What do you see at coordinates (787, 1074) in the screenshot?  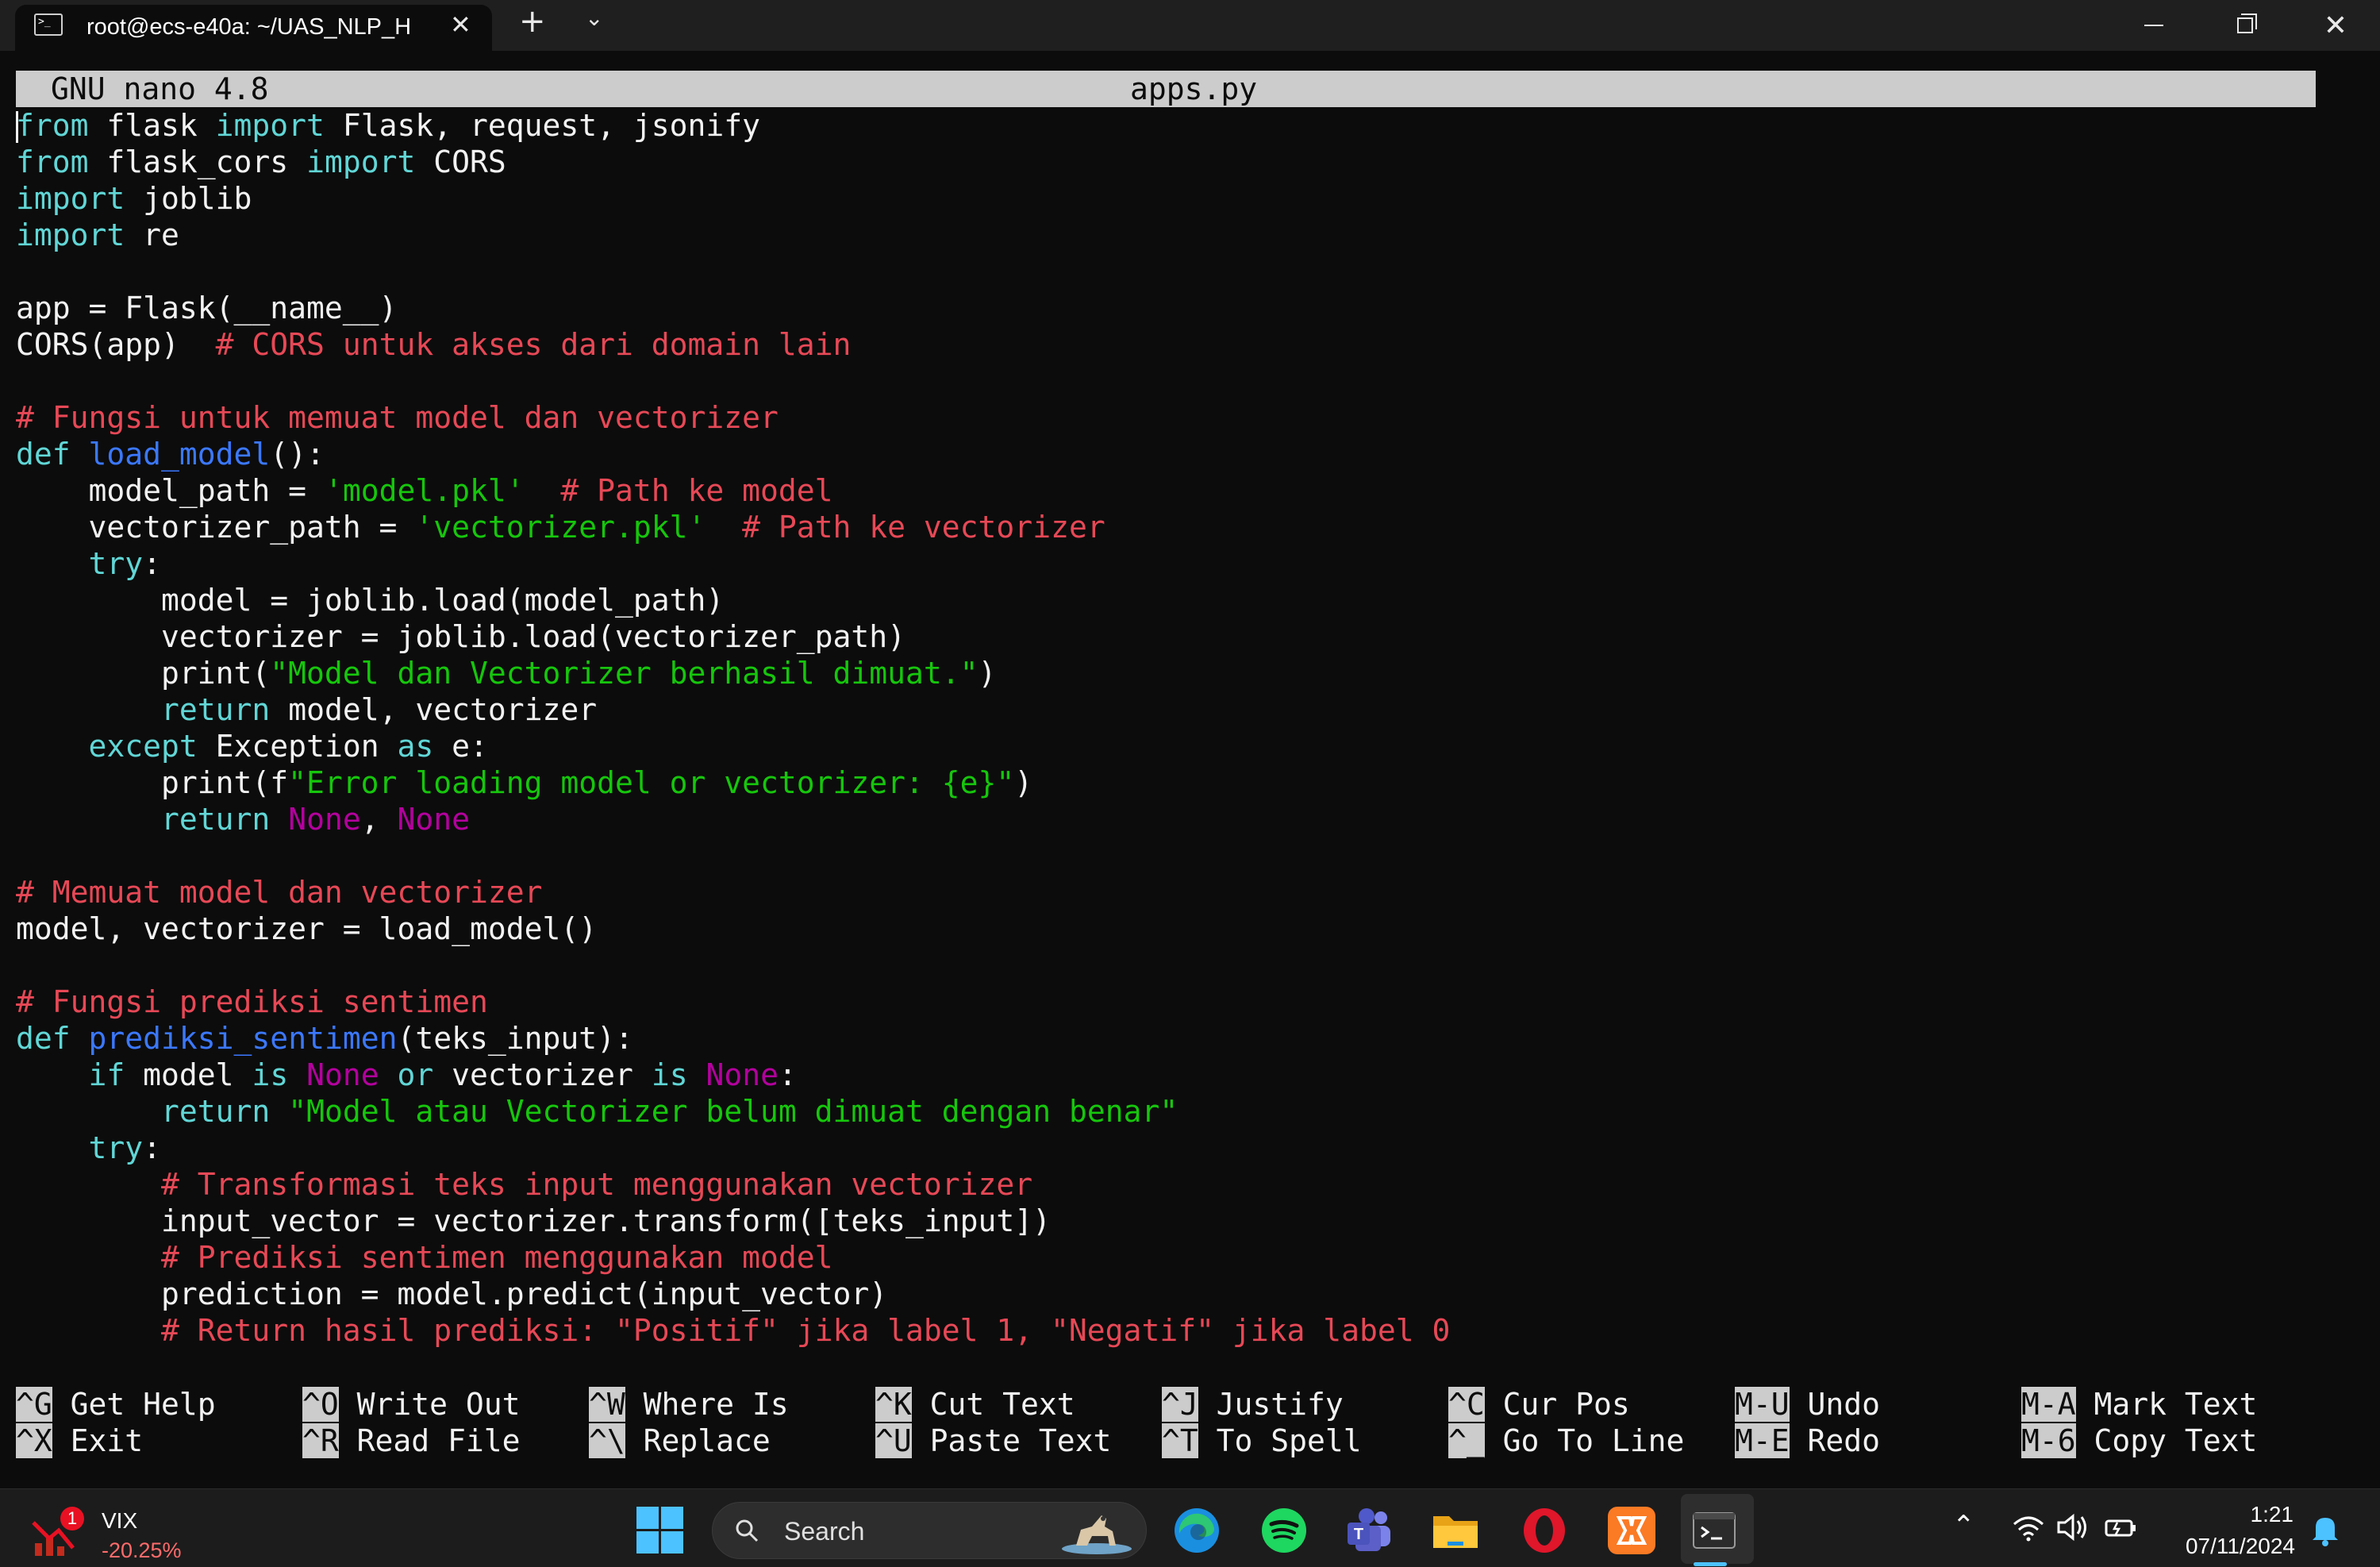 I see `code-token: :` at bounding box center [787, 1074].